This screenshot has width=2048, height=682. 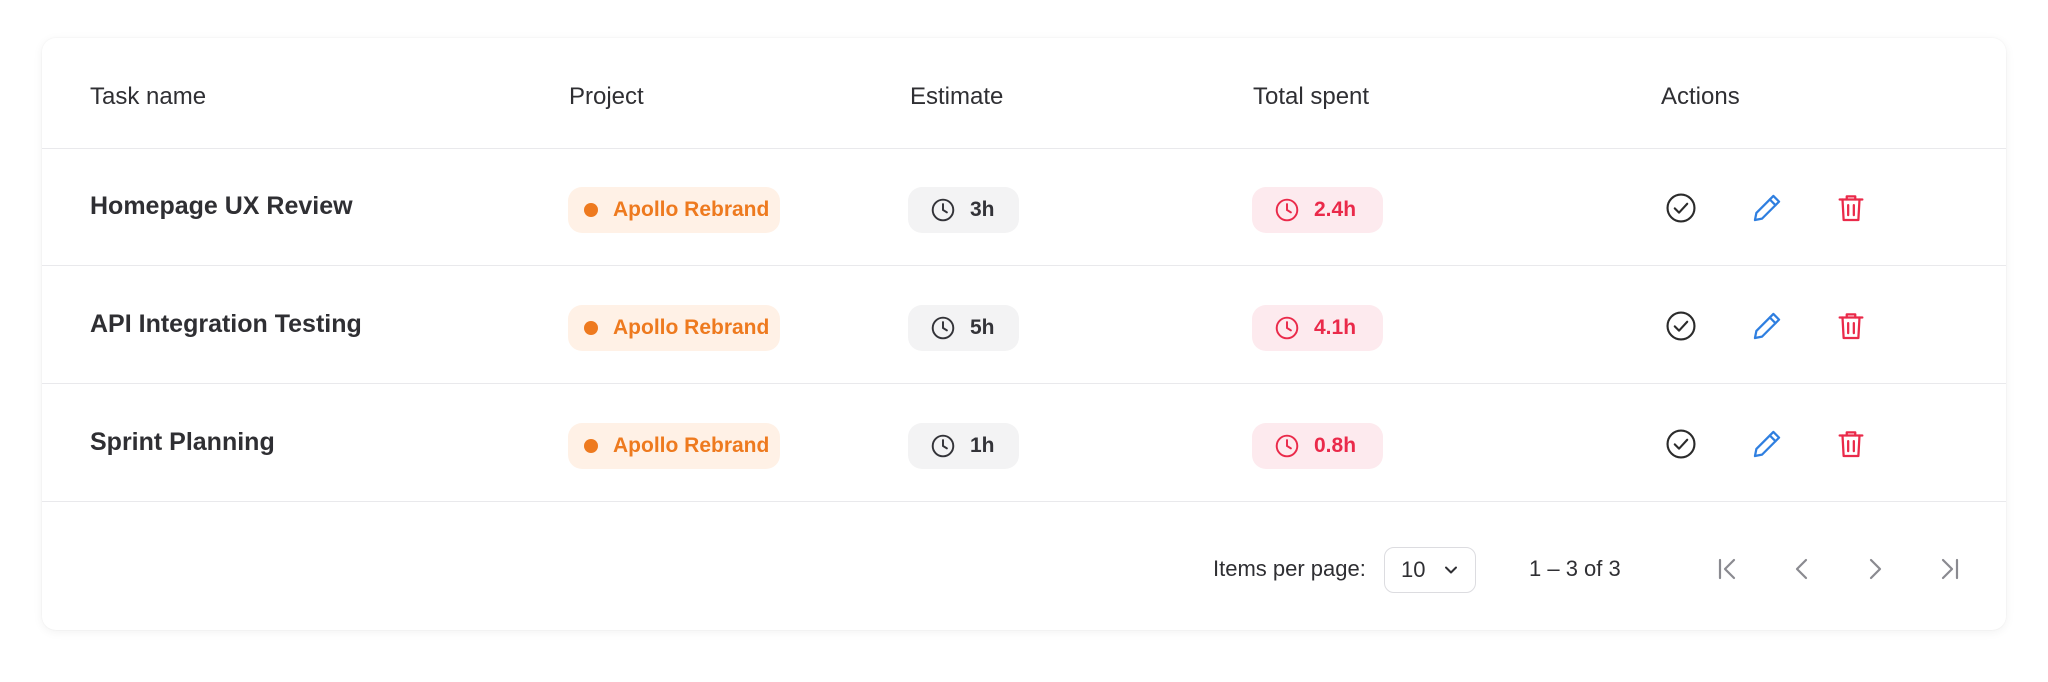 I want to click on total-spent-badge: 0.8h, so click(x=1317, y=446).